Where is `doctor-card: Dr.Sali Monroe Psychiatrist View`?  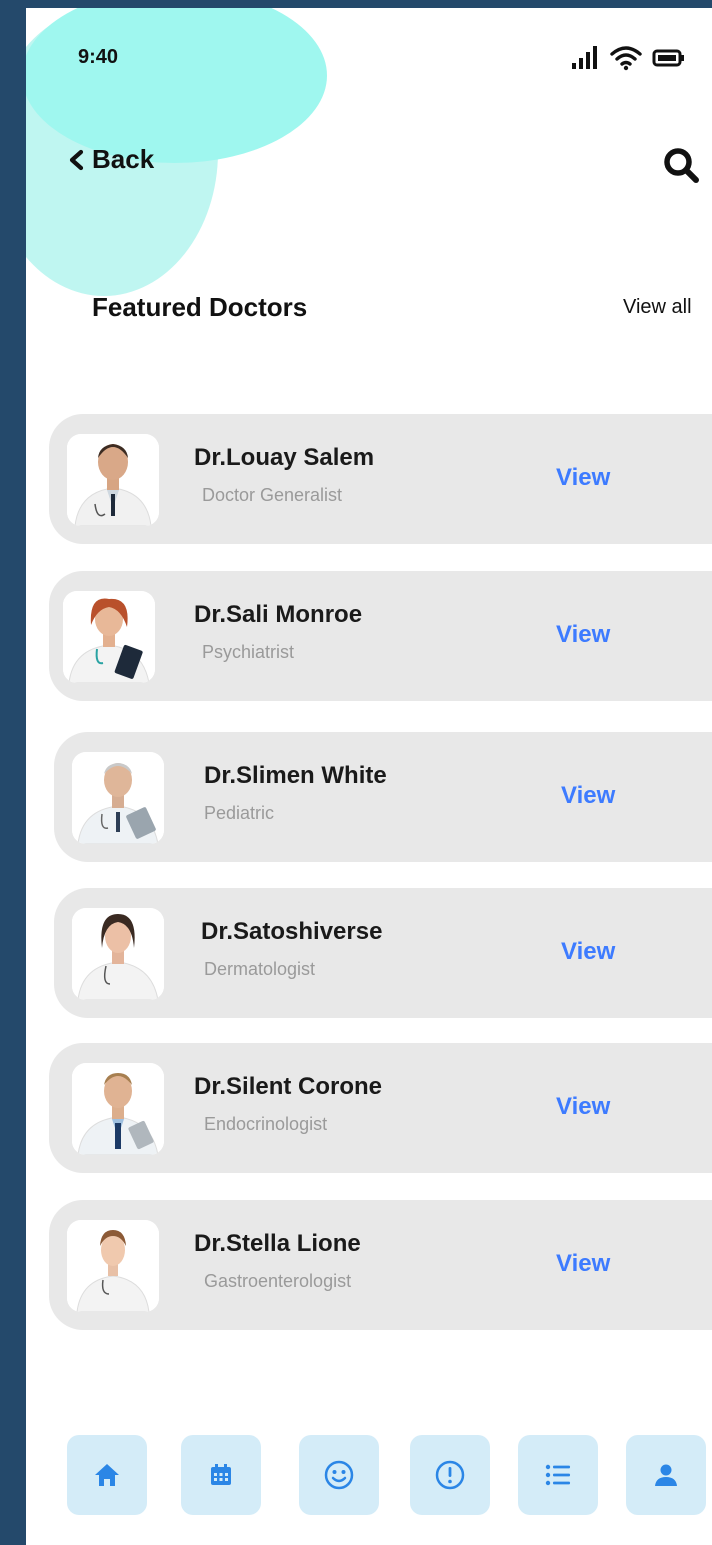 doctor-card: Dr.Sali Monroe Psychiatrist View is located at coordinates (380, 636).